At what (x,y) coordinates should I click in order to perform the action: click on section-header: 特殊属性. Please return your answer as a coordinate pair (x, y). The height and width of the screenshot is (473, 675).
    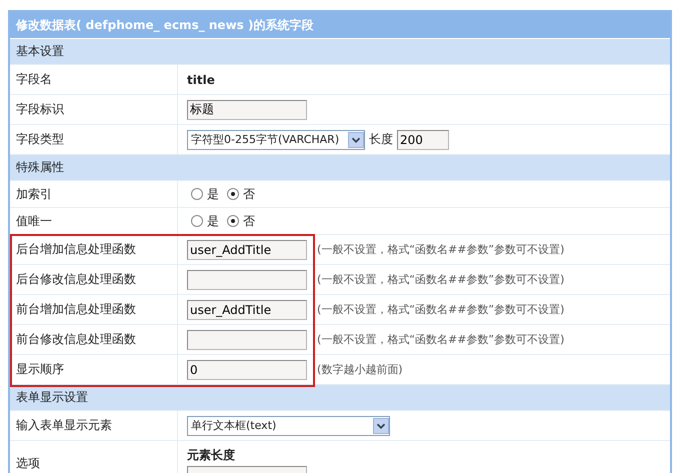
    Looking at the image, I should click on (340, 168).